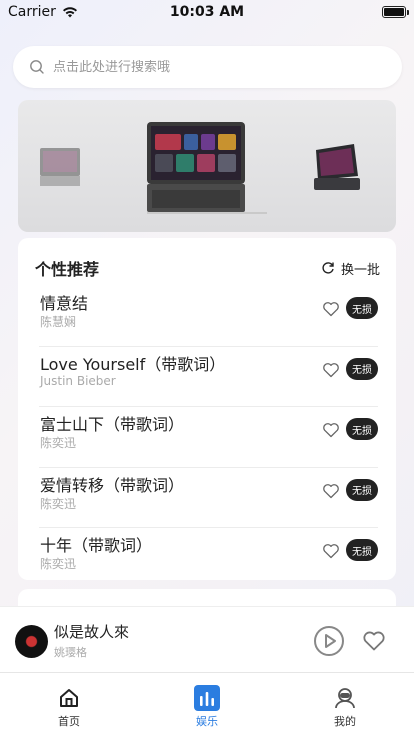 The height and width of the screenshot is (736, 414). Describe the element at coordinates (207, 12) in the screenshot. I see `status-bar: Carrier 10:03 AM` at that location.